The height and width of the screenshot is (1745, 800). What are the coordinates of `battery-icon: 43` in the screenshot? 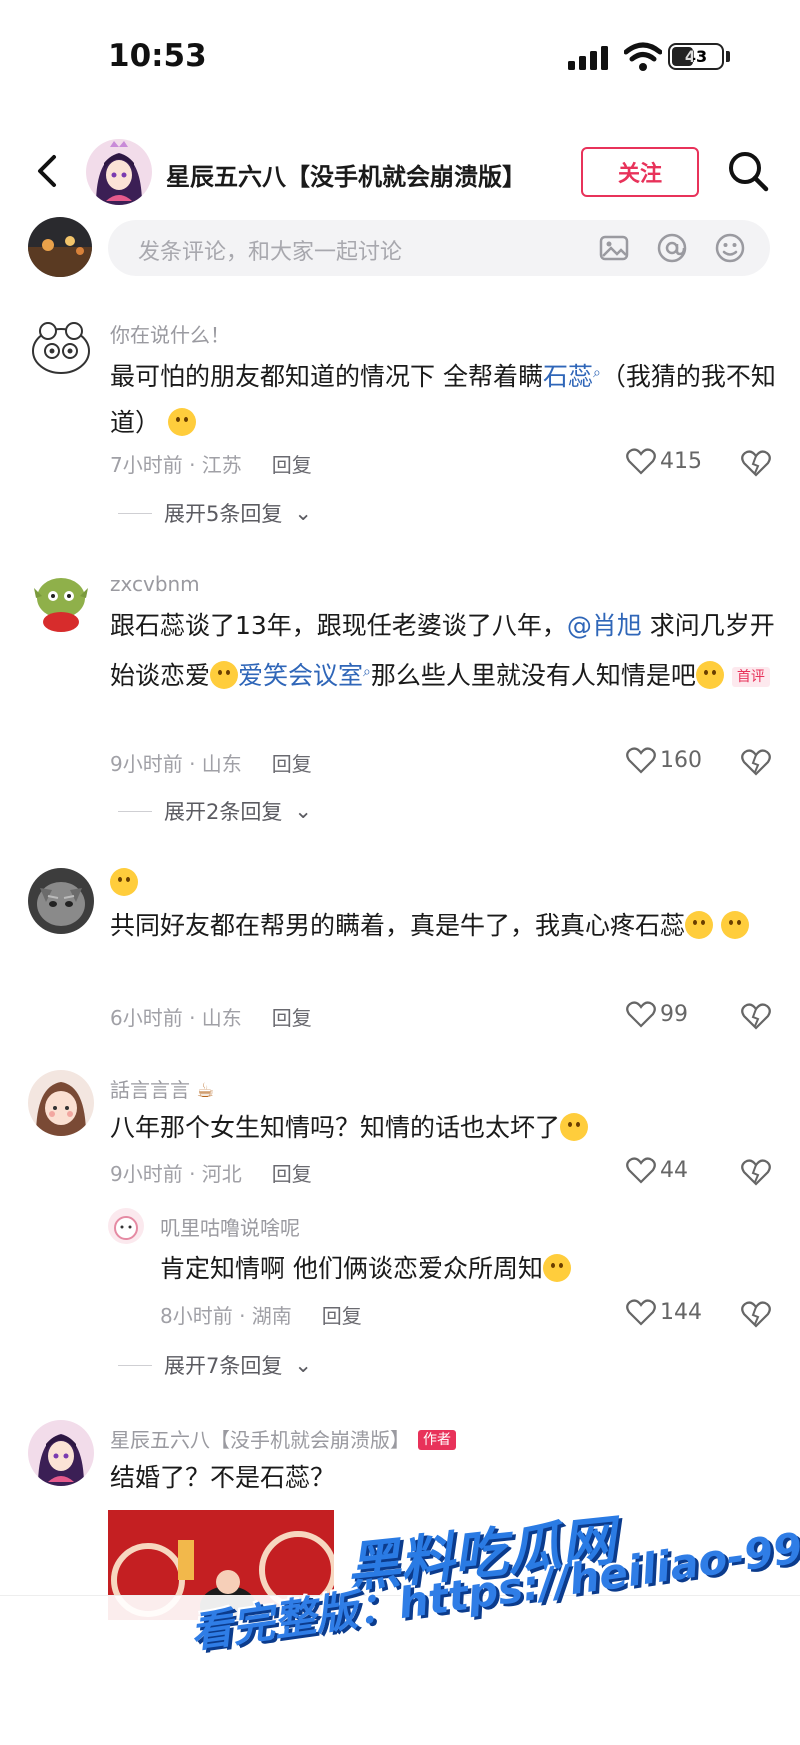 It's located at (696, 56).